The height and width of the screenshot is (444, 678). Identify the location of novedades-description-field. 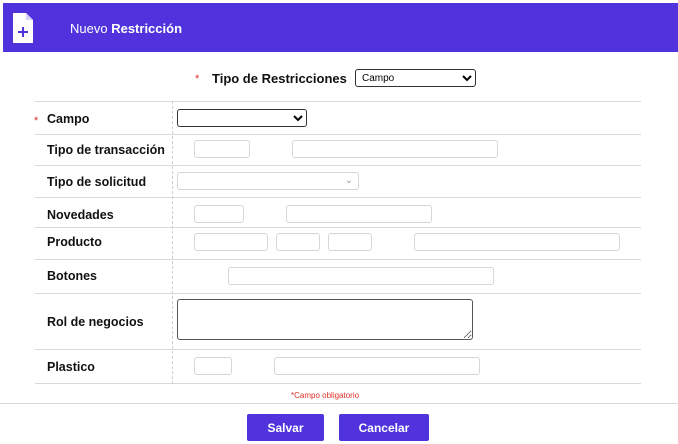
(359, 214).